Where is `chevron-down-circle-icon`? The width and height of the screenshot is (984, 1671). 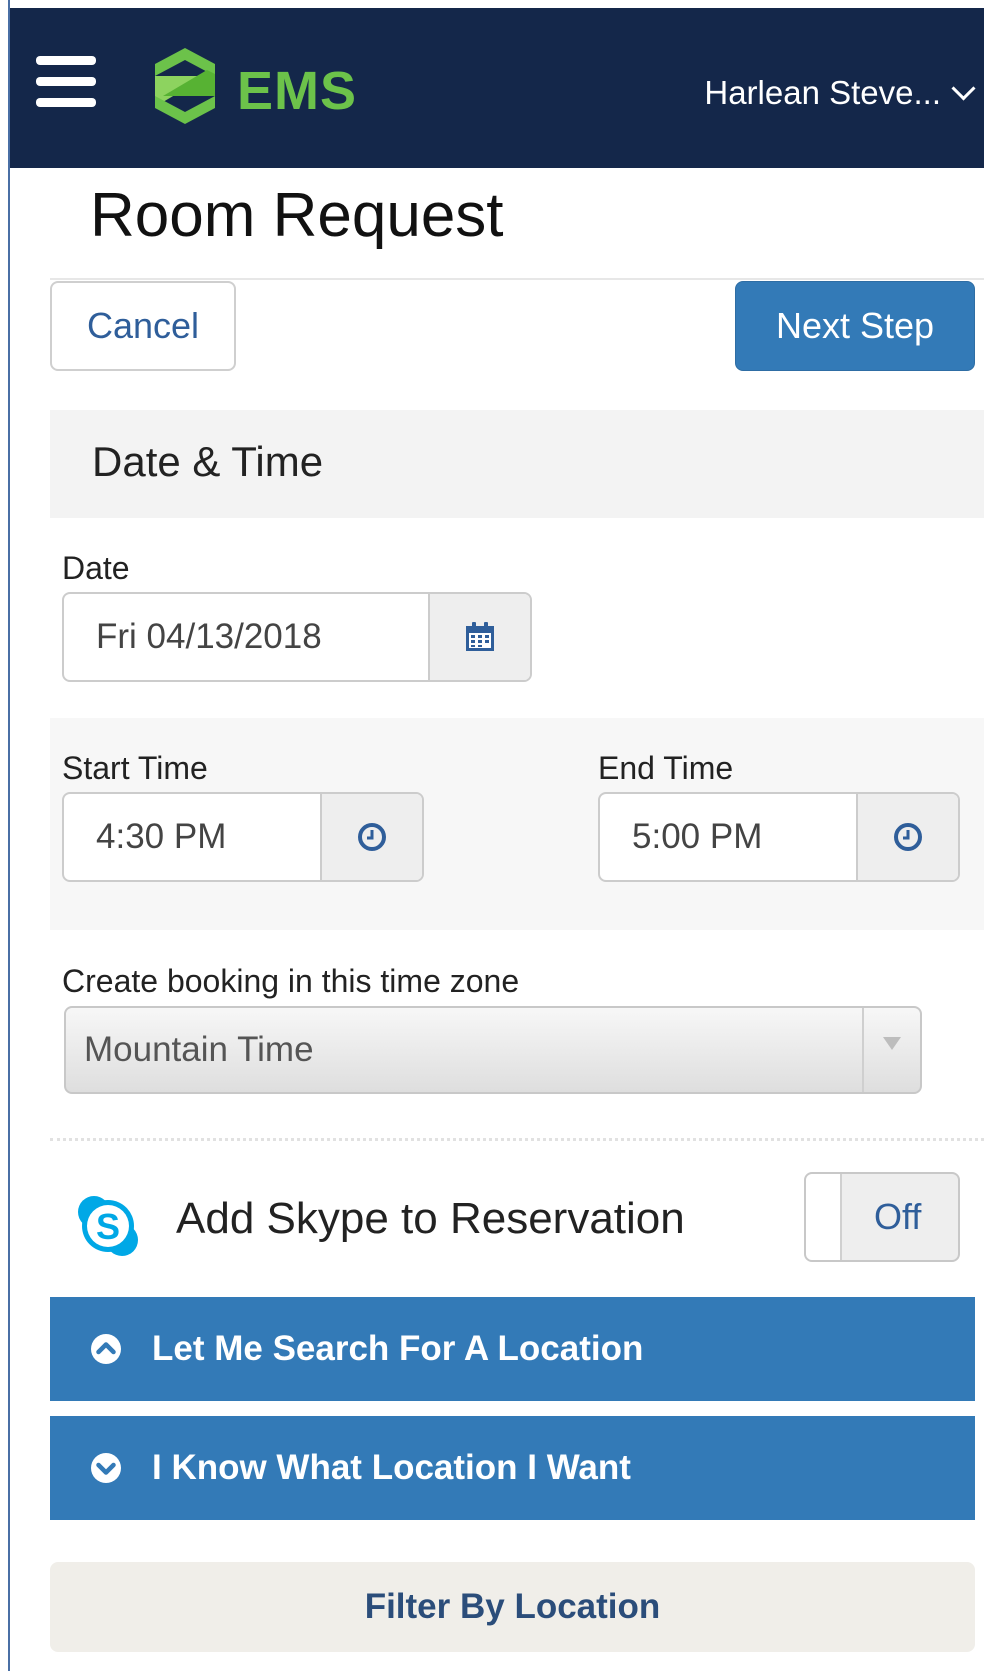
chevron-down-circle-icon is located at coordinates (106, 1468).